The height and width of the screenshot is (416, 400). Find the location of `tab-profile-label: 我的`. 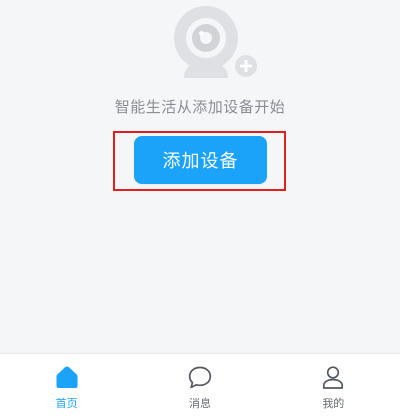

tab-profile-label: 我的 is located at coordinates (333, 403).